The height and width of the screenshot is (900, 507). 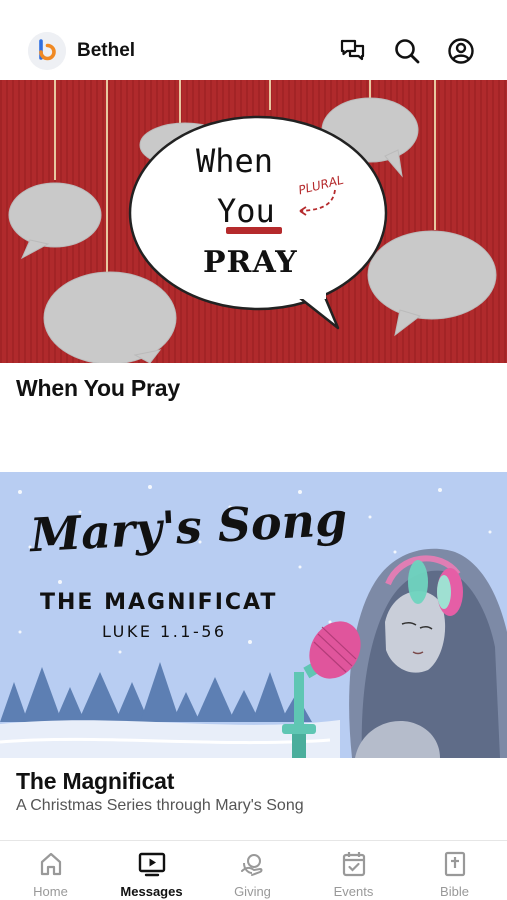 I want to click on app-header: Bethel, so click(x=253, y=52).